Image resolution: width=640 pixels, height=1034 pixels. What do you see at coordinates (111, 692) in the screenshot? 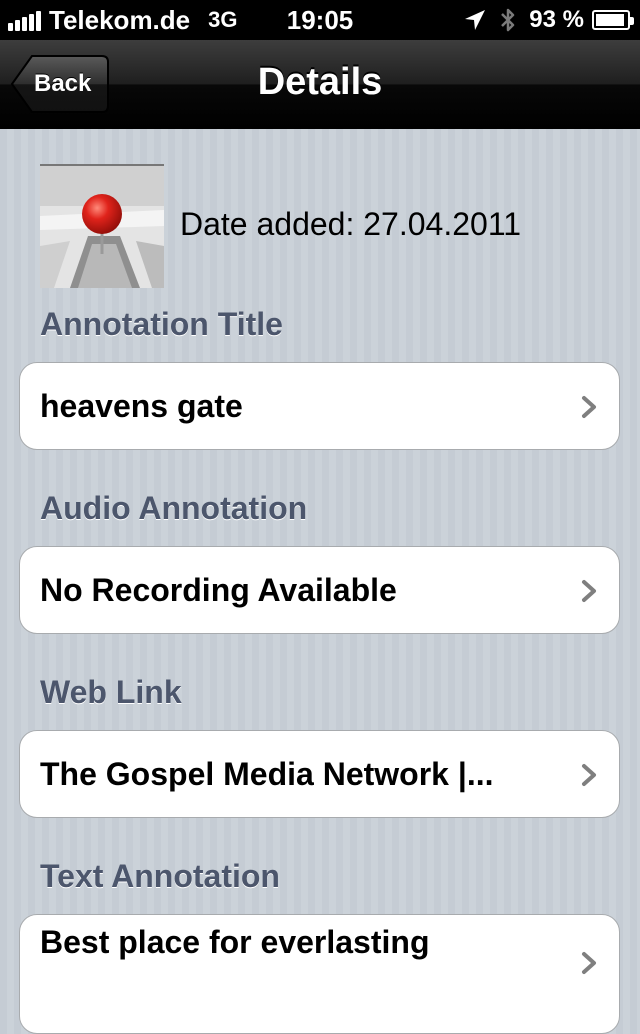
I see `web-link-label: Web Link` at bounding box center [111, 692].